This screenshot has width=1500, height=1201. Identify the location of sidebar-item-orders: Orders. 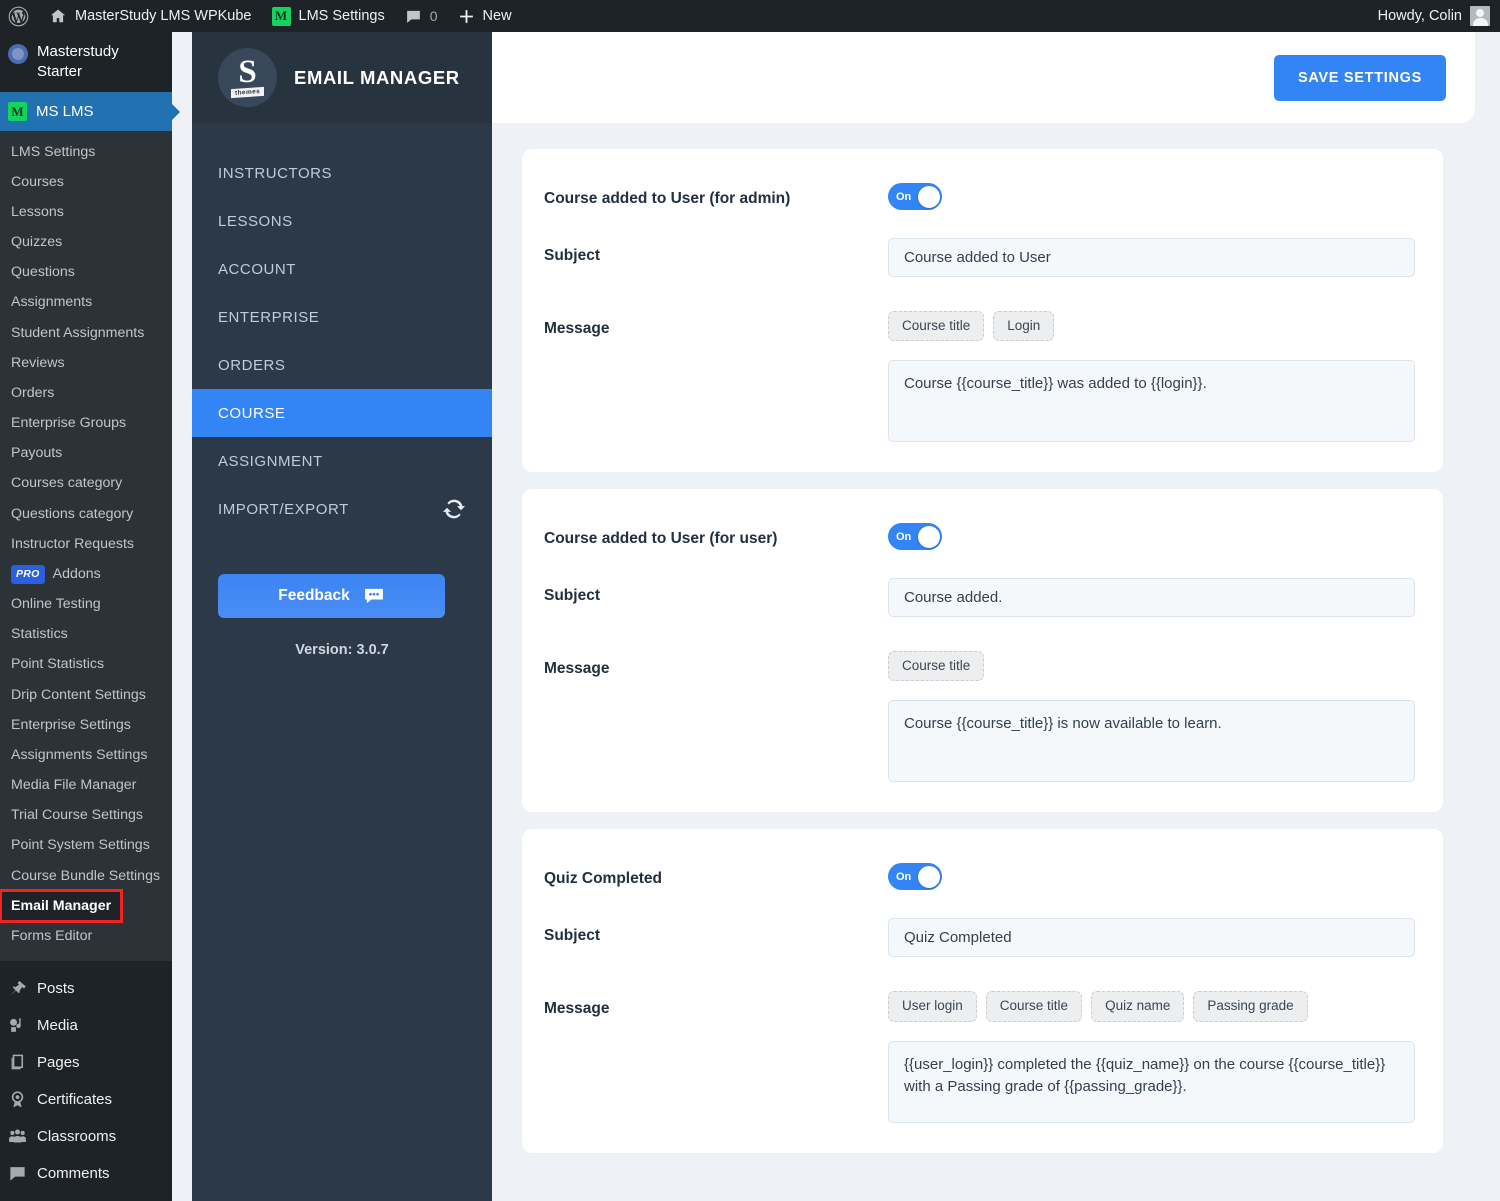
(86, 393).